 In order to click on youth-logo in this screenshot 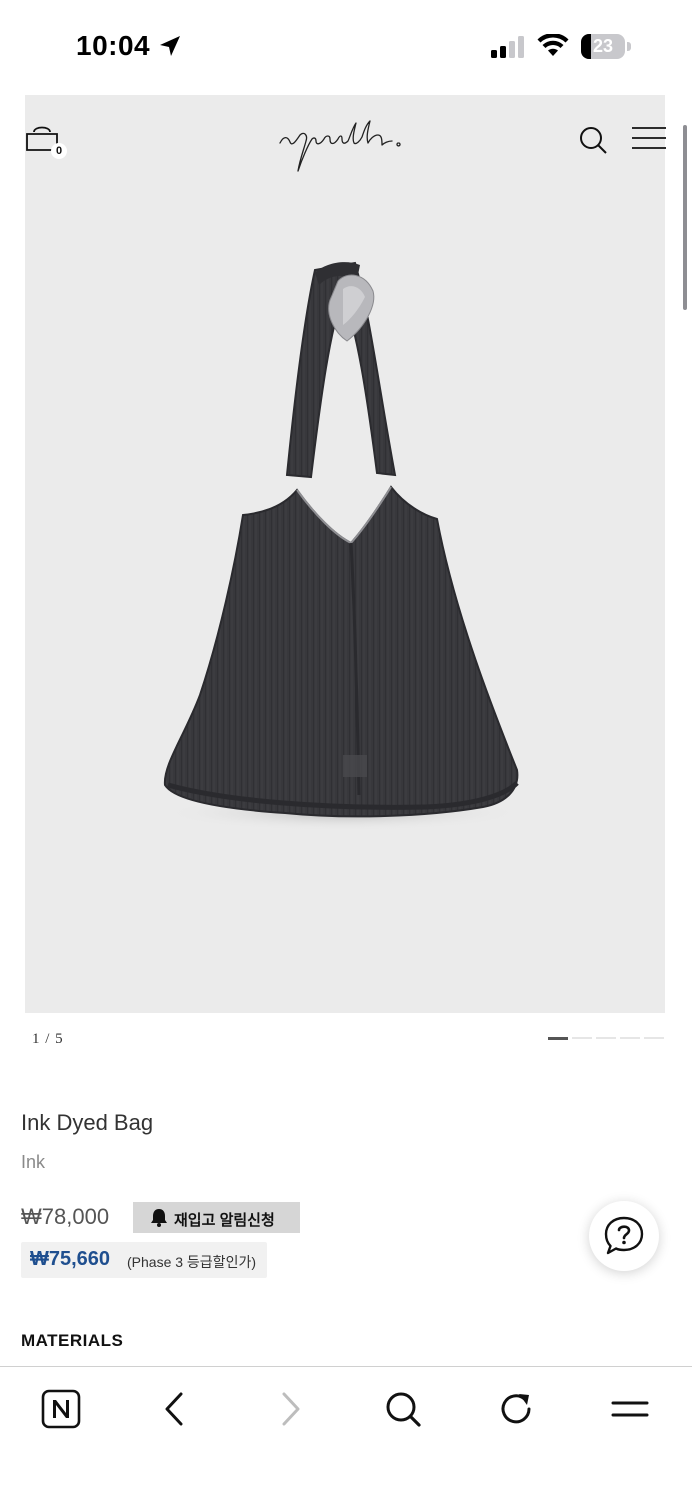, I will do `click(345, 149)`.